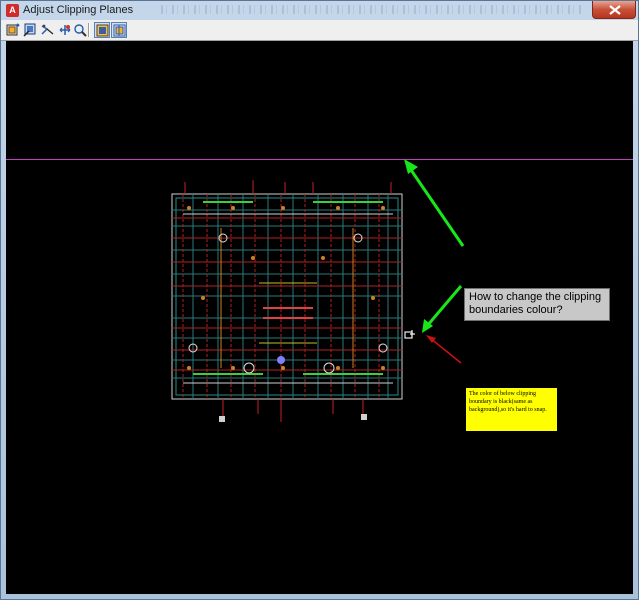 The image size is (639, 600). I want to click on back-clipping-on-button, so click(119, 30).